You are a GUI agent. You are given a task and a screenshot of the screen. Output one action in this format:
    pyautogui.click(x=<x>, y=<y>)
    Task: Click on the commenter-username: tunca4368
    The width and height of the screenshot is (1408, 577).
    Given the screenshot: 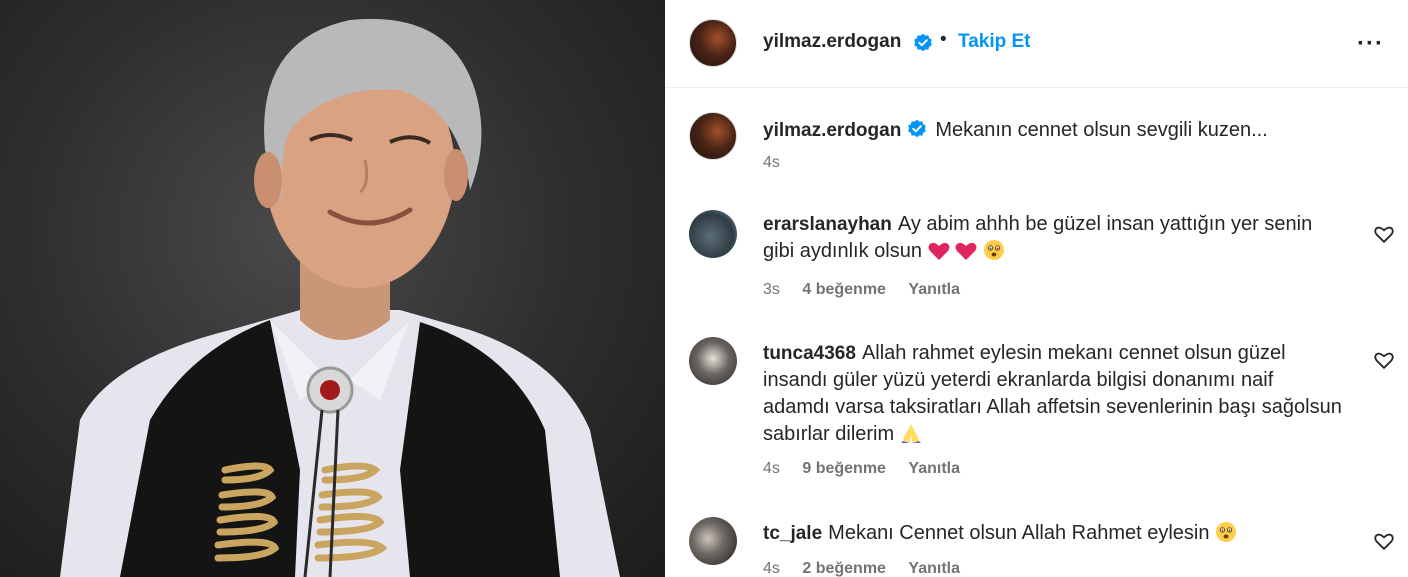 What is the action you would take?
    pyautogui.click(x=809, y=353)
    